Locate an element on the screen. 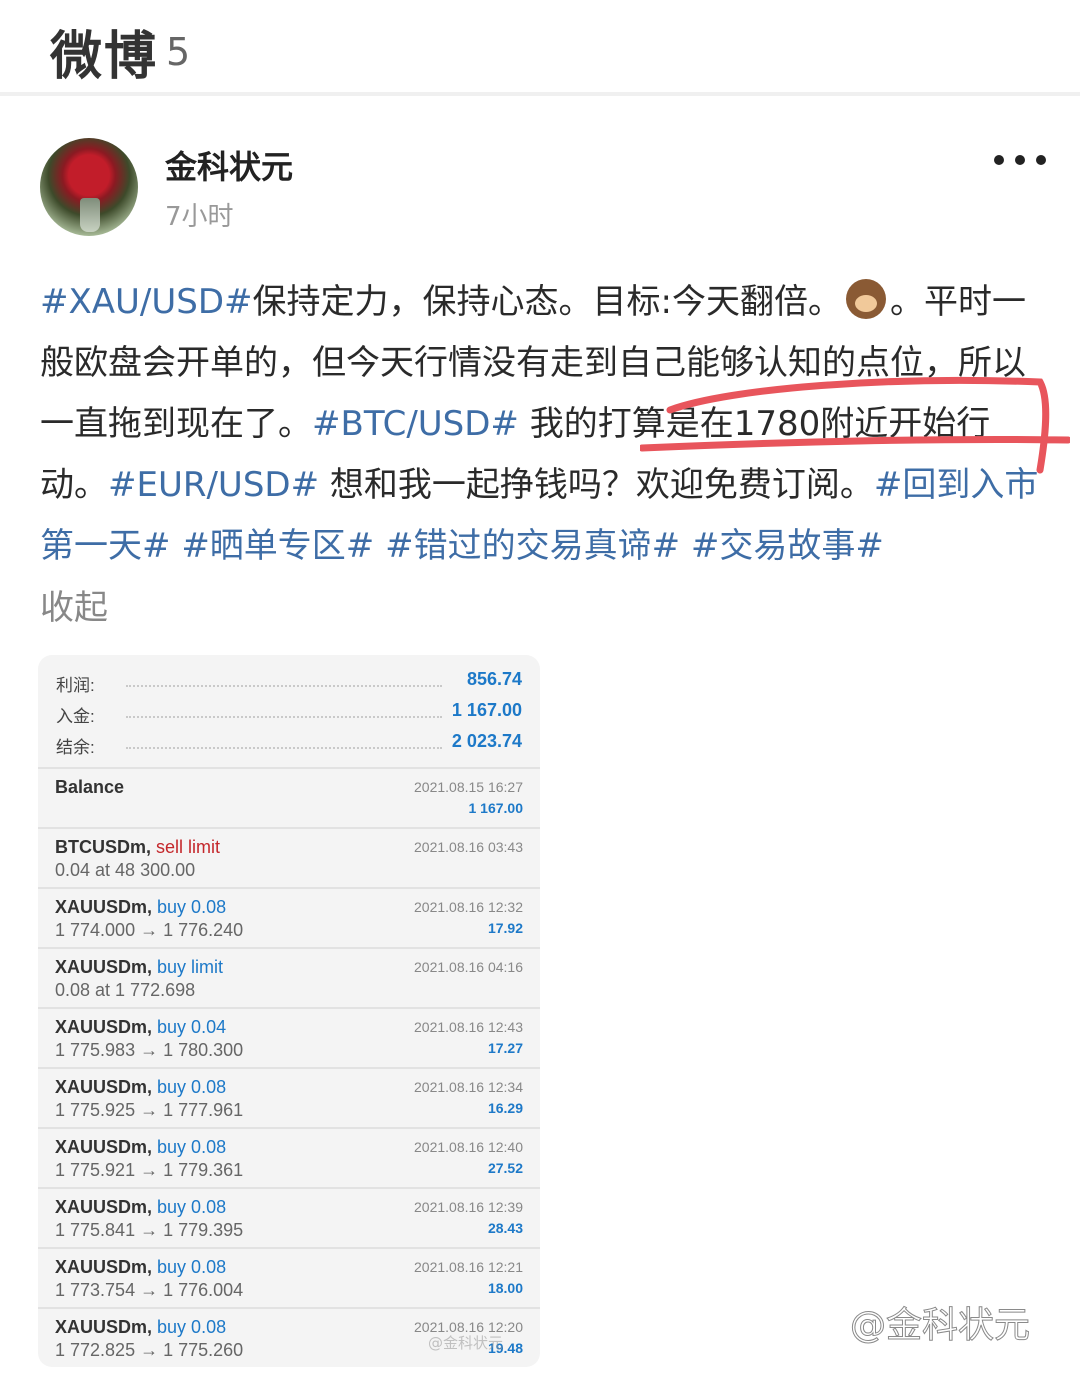 The width and height of the screenshot is (1080, 1380). trade-detail: 1 772.825 → 1 775.260 is located at coordinates (149, 1350).